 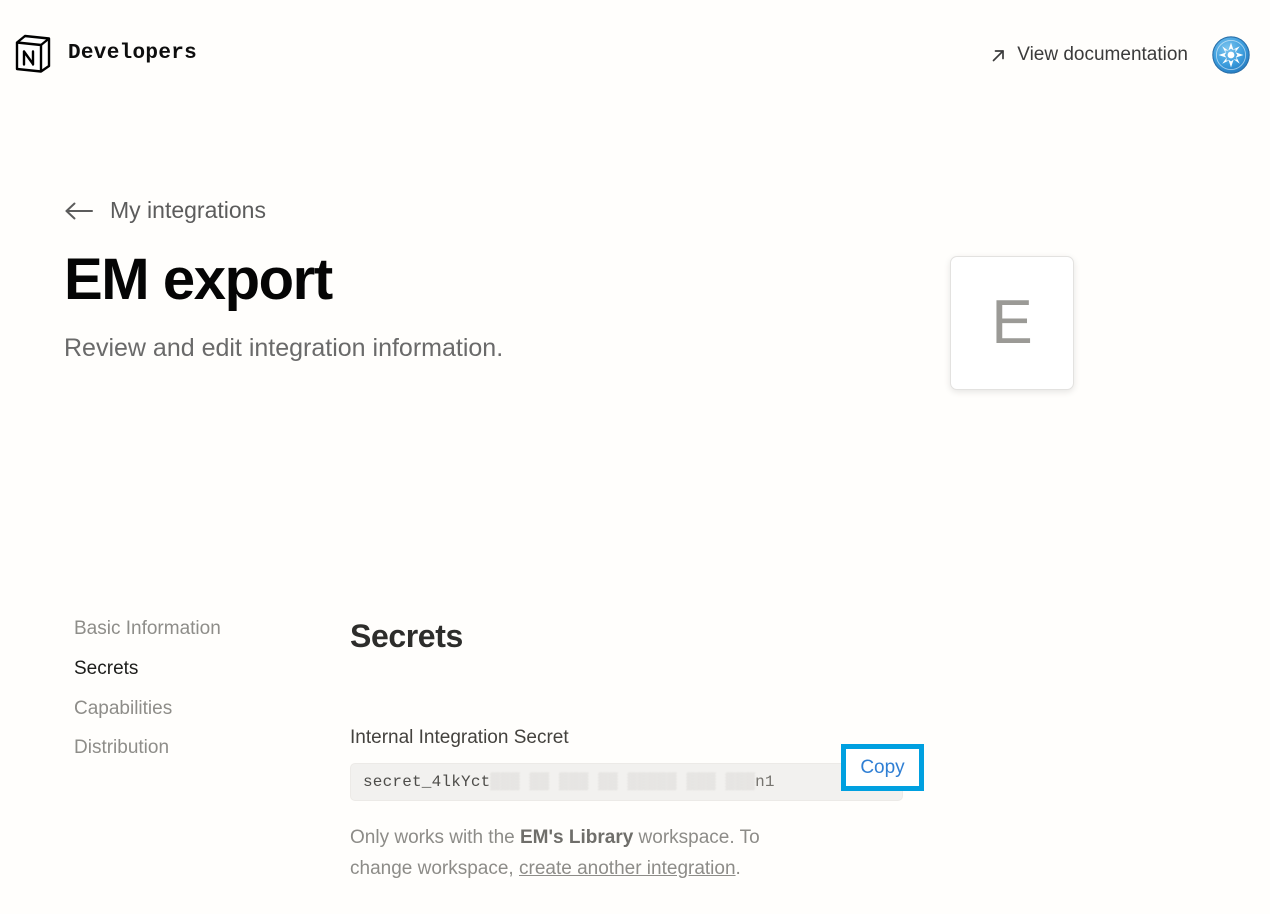 What do you see at coordinates (147, 629) in the screenshot?
I see `sidebar-item-basic-information: Basic Information` at bounding box center [147, 629].